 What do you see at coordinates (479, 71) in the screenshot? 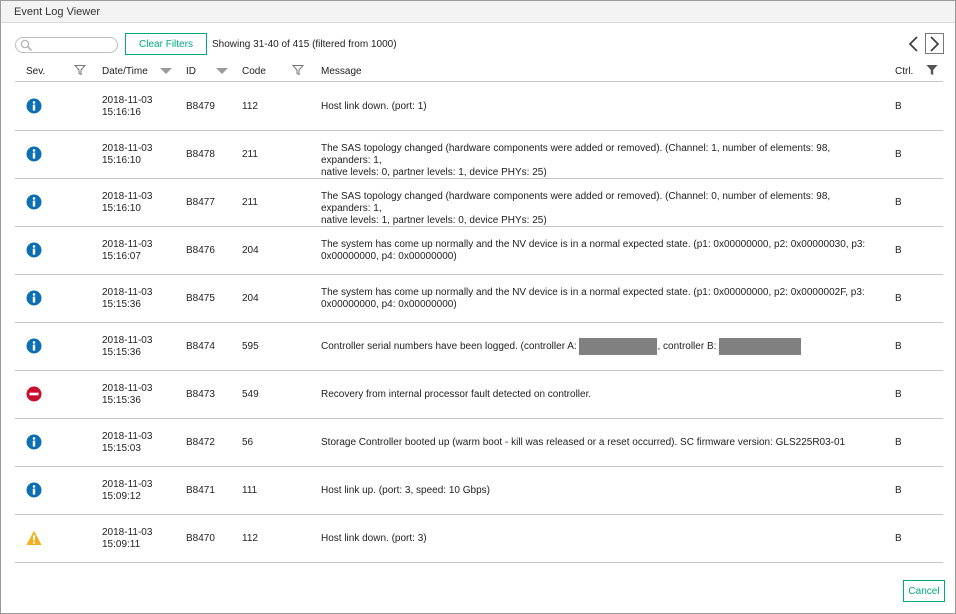
I see `table-header: Sev. Date/Time ID Code Message Ctrl.` at bounding box center [479, 71].